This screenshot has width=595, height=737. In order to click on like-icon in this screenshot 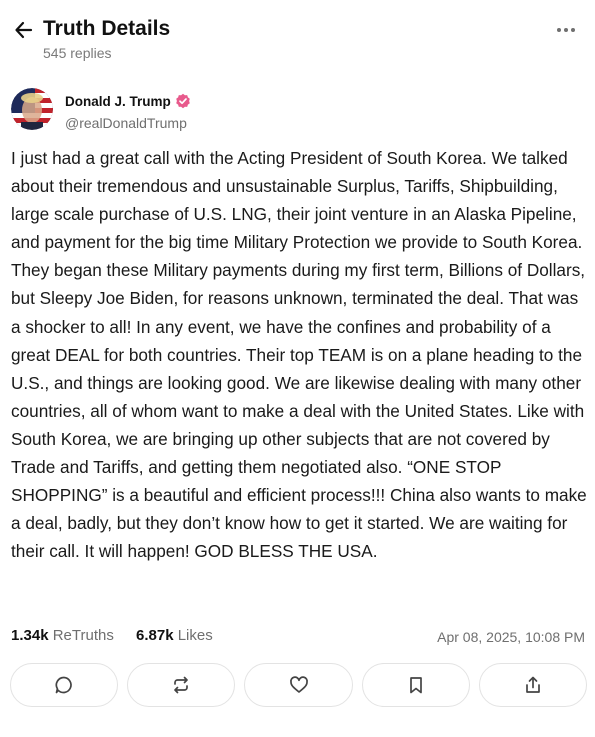, I will do `click(298, 684)`.